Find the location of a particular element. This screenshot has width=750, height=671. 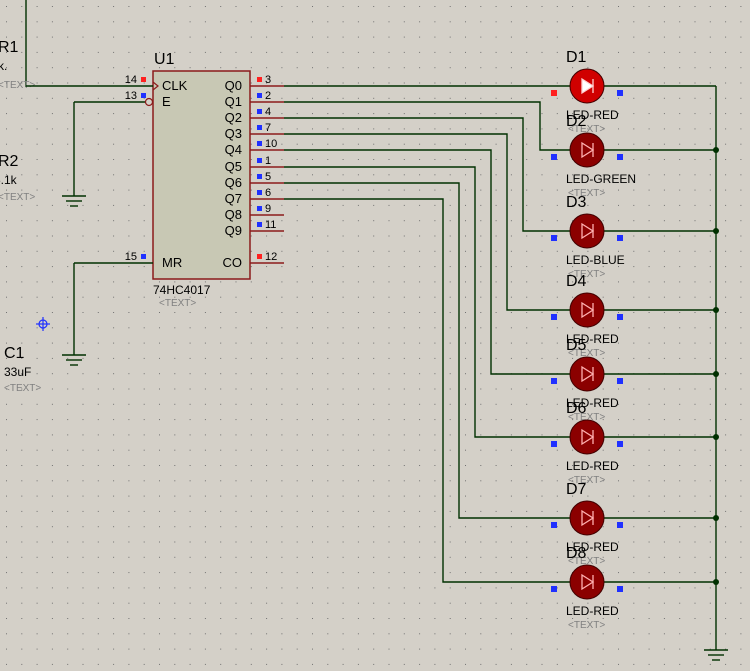

led-ref: D6 is located at coordinates (576, 408).